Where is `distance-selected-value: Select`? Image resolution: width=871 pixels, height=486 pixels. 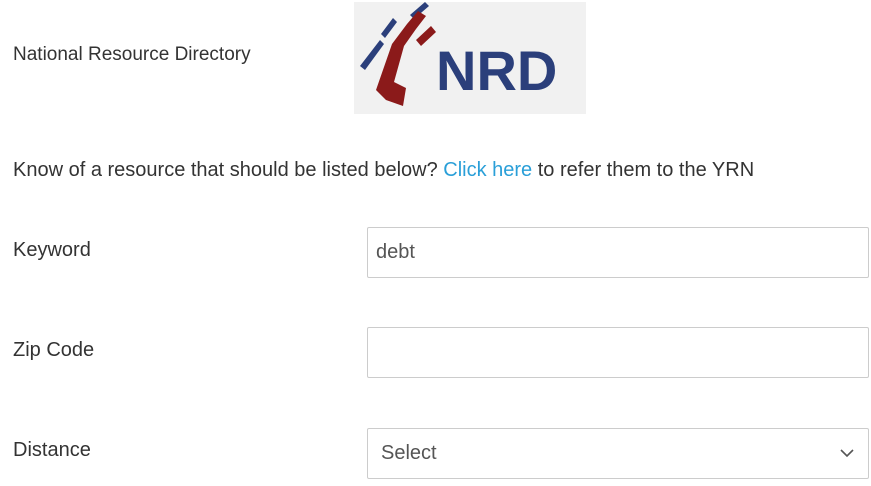
distance-selected-value: Select is located at coordinates (409, 453).